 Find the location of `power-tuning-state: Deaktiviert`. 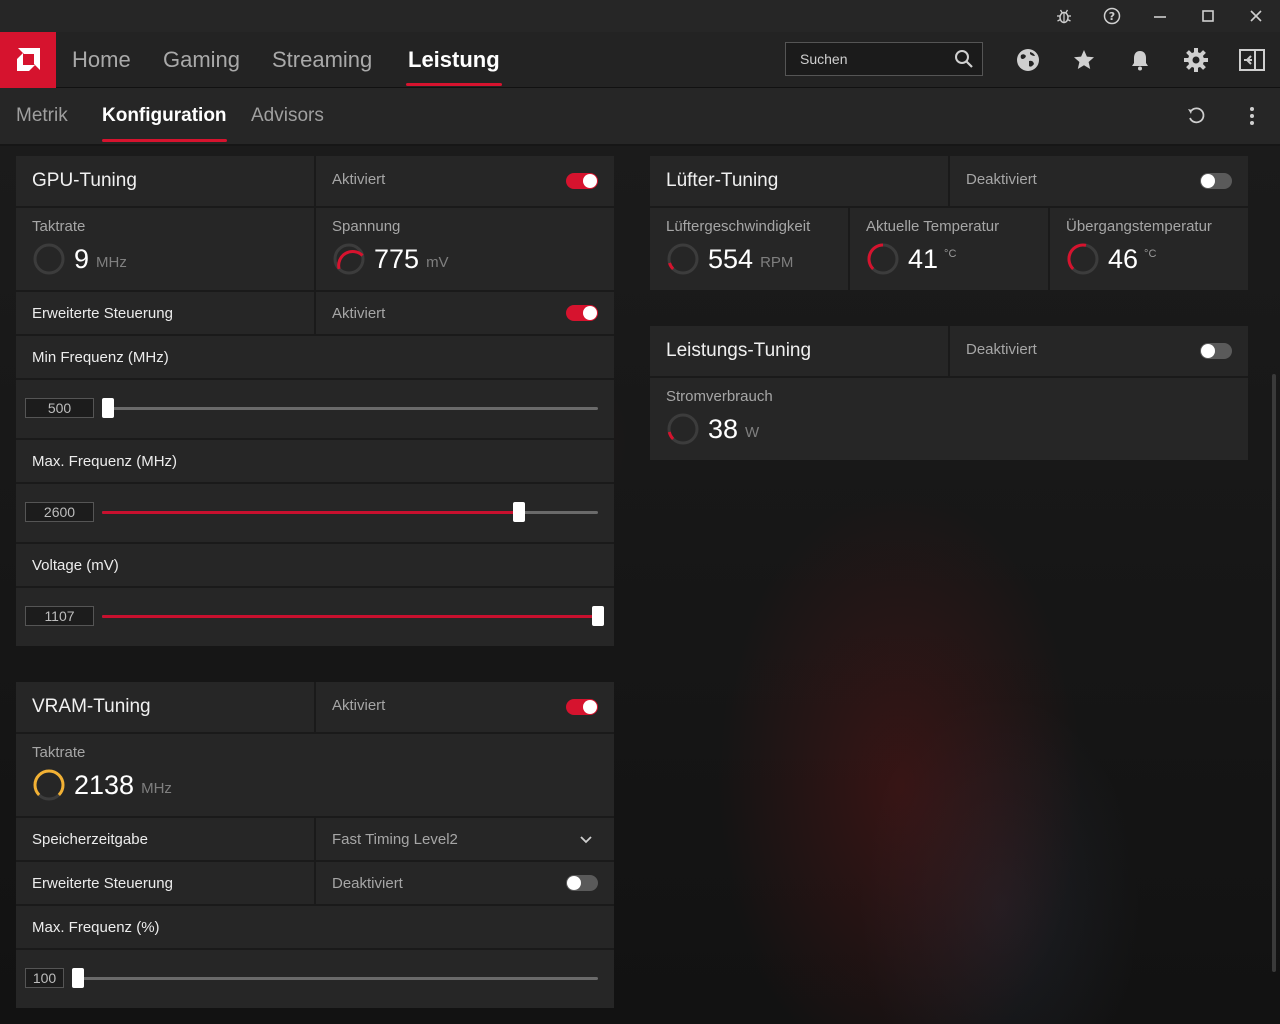

power-tuning-state: Deaktiviert is located at coordinates (1001, 349).